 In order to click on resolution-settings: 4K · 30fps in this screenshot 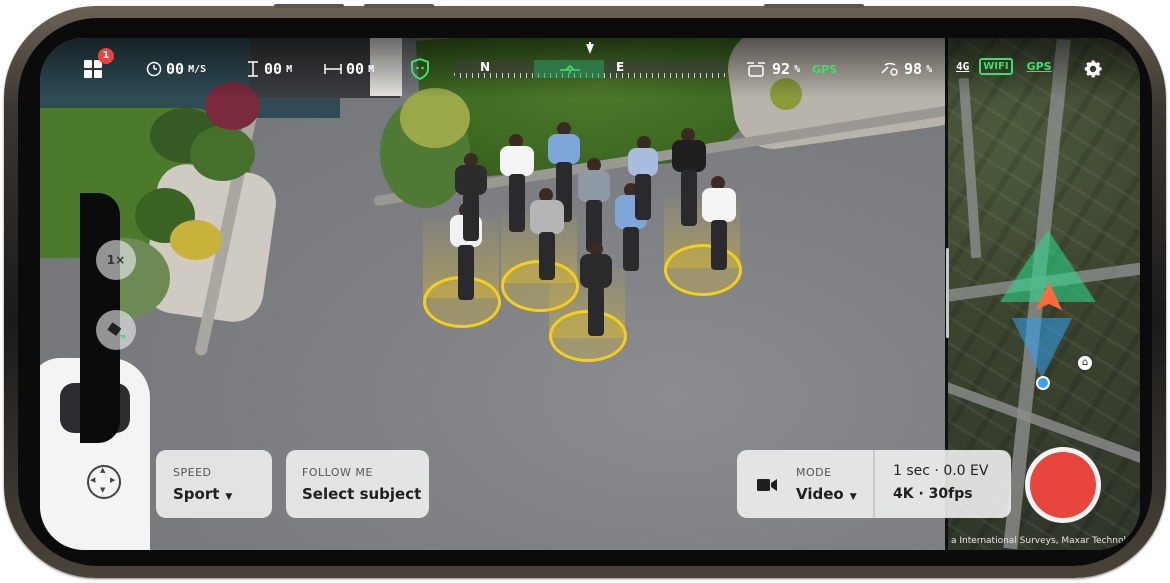, I will do `click(933, 494)`.